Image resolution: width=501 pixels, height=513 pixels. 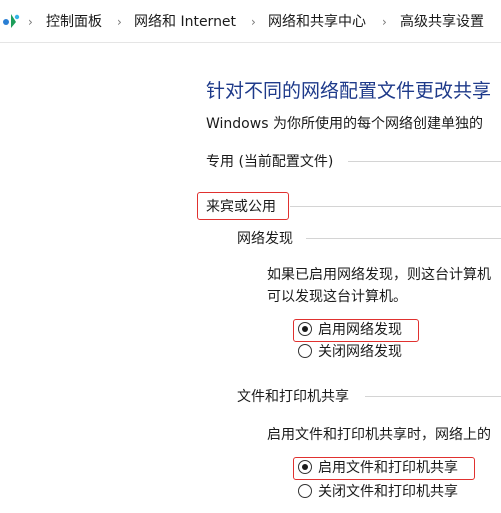 What do you see at coordinates (442, 22) in the screenshot?
I see `breadcrumb-advanced-sharing: 高级共享设置` at bounding box center [442, 22].